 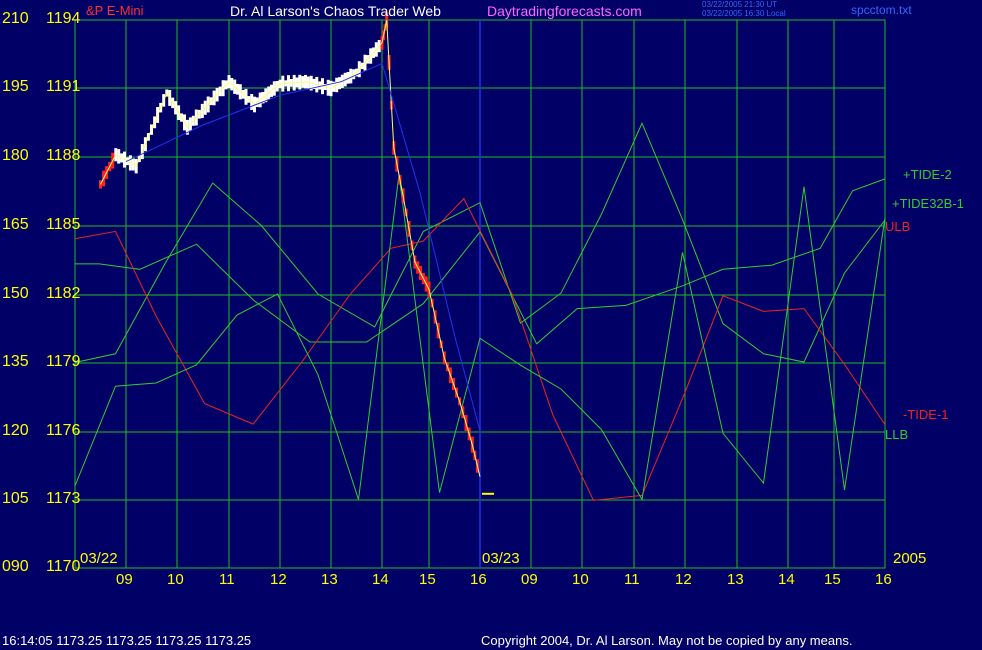 What do you see at coordinates (564, 11) in the screenshot?
I see `site-link: Daytradingforecasts.com` at bounding box center [564, 11].